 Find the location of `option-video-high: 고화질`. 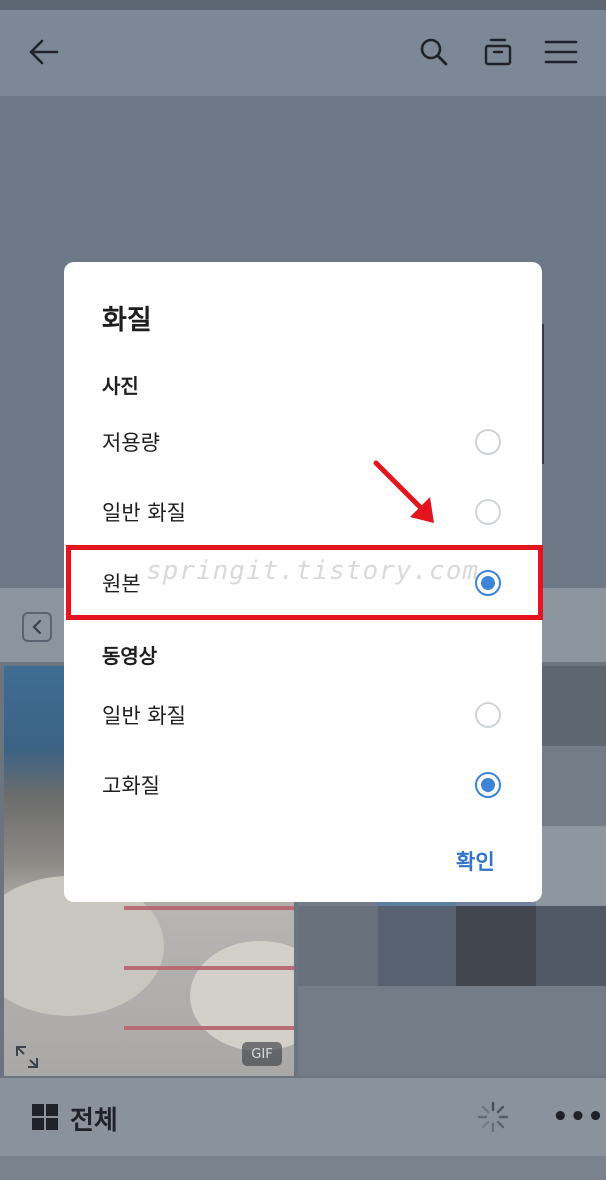

option-video-high: 고화질 is located at coordinates (303, 785).